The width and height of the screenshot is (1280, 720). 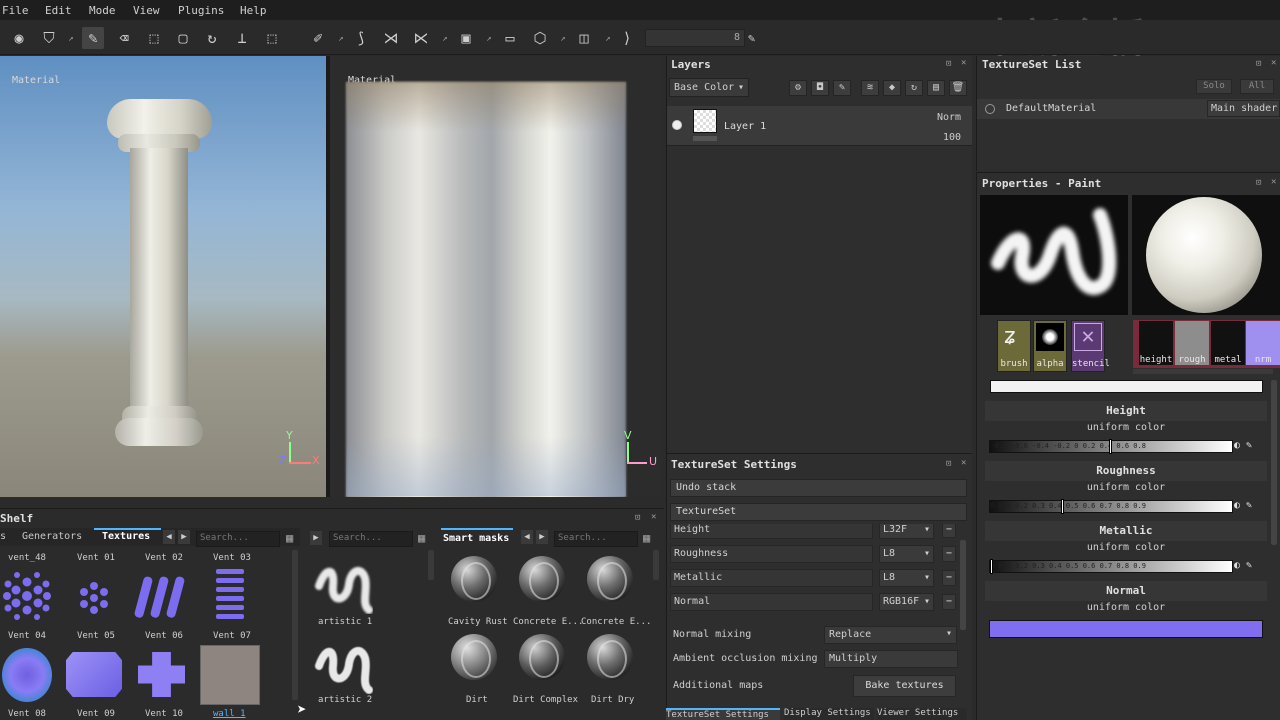 I want to click on tab-shelf-prev: s, so click(x=3, y=536).